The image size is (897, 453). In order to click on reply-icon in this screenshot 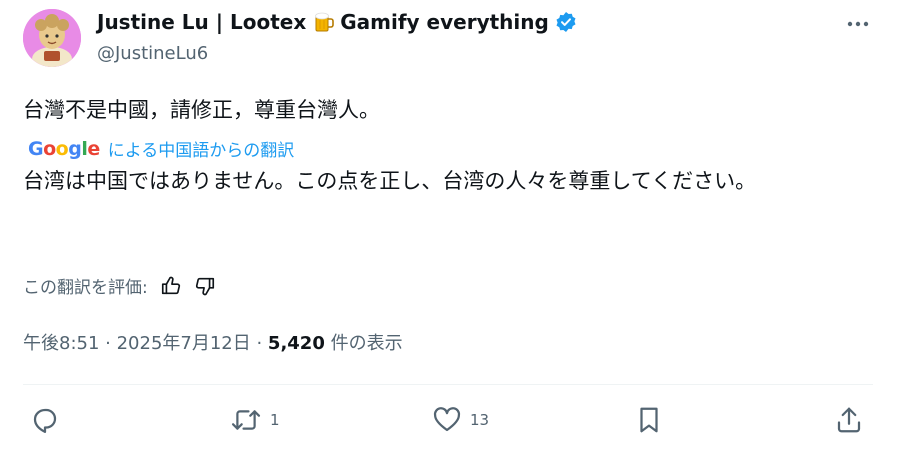, I will do `click(45, 420)`.